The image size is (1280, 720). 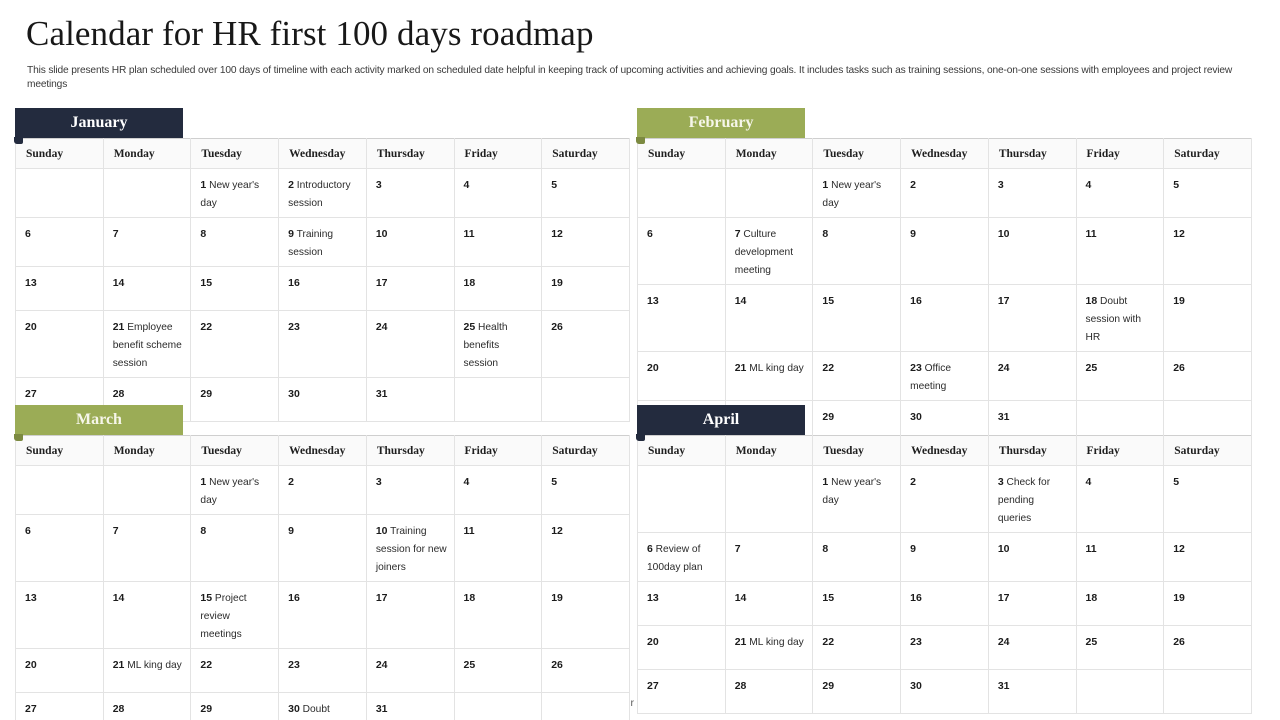 What do you see at coordinates (410, 548) in the screenshot?
I see `day-cell: 10 Training session for new joiners` at bounding box center [410, 548].